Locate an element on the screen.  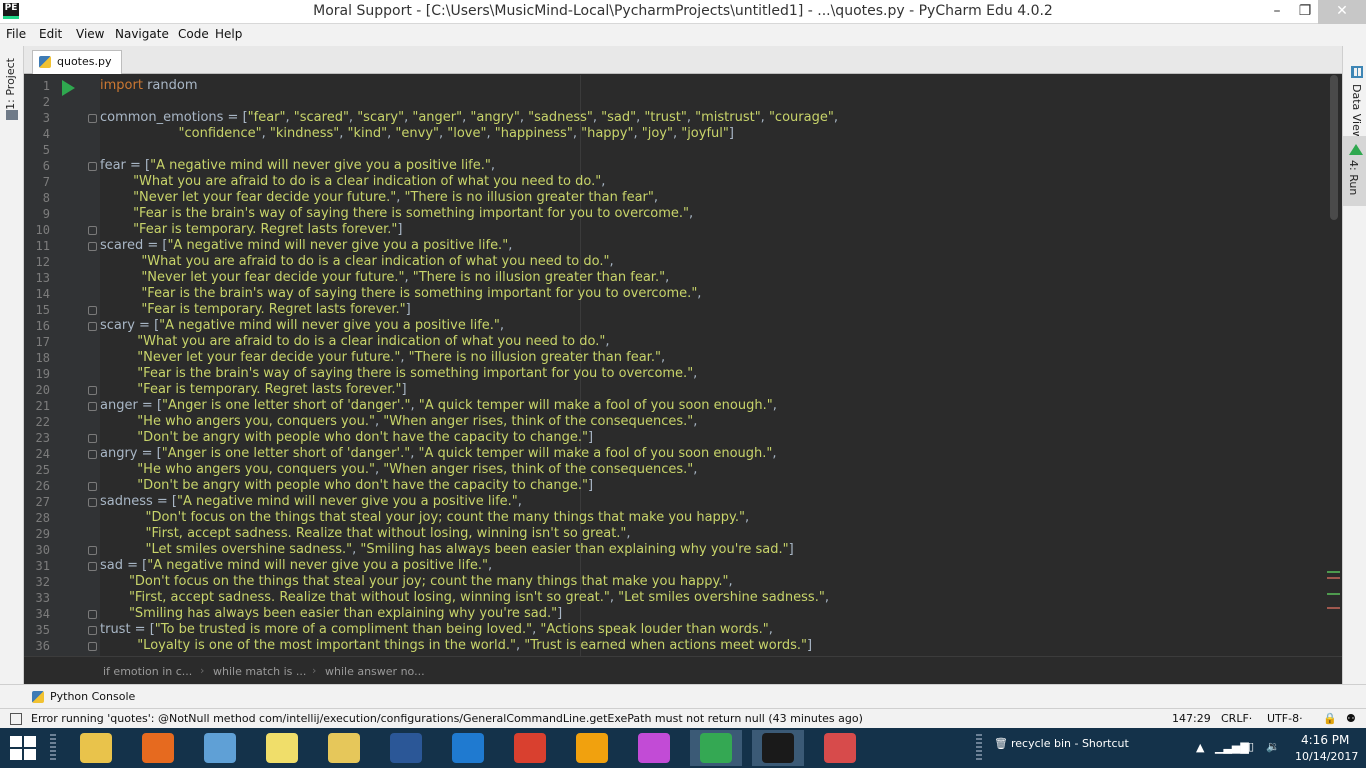
taskbar-app-calculator is located at coordinates (220, 748).